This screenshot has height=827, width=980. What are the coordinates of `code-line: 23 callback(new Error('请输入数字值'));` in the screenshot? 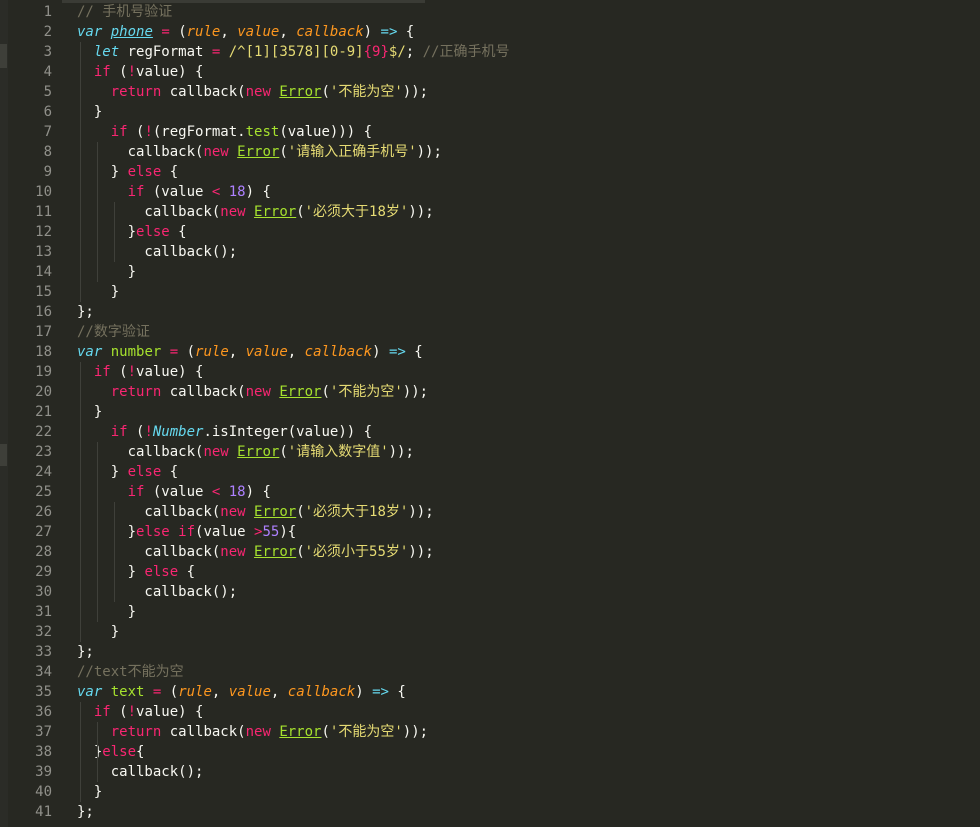 It's located at (490, 452).